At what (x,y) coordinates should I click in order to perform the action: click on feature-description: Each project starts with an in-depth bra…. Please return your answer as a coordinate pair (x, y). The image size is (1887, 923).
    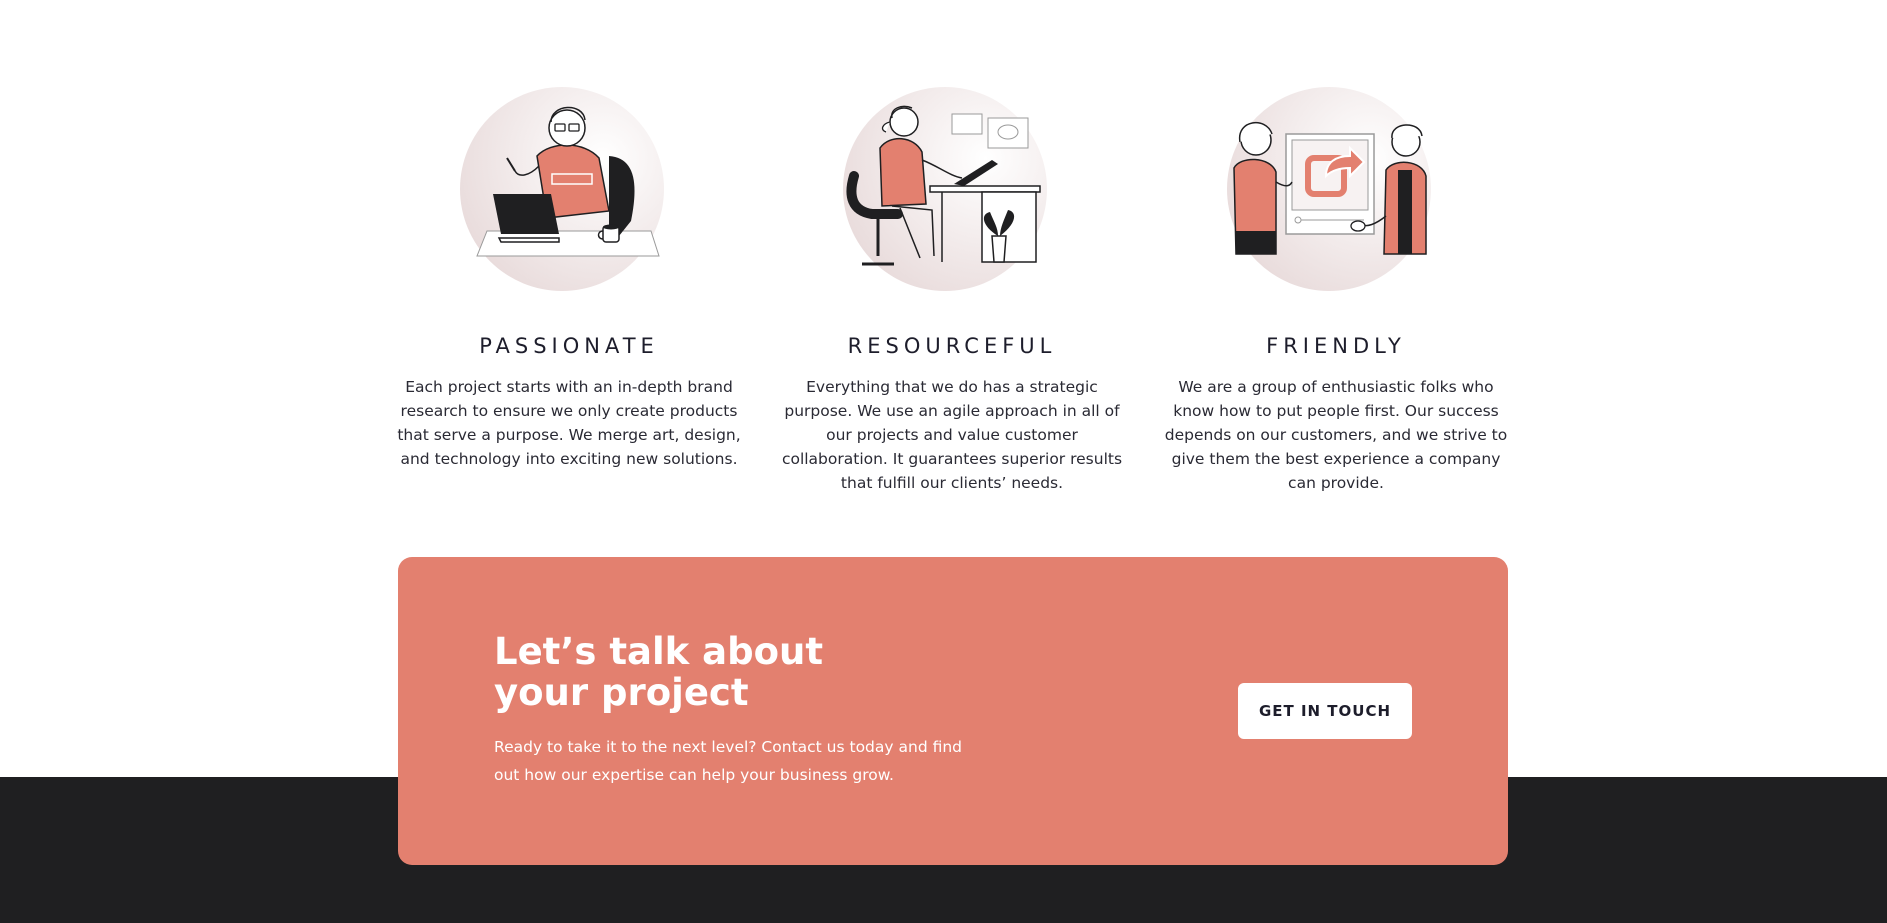
    Looking at the image, I should click on (569, 423).